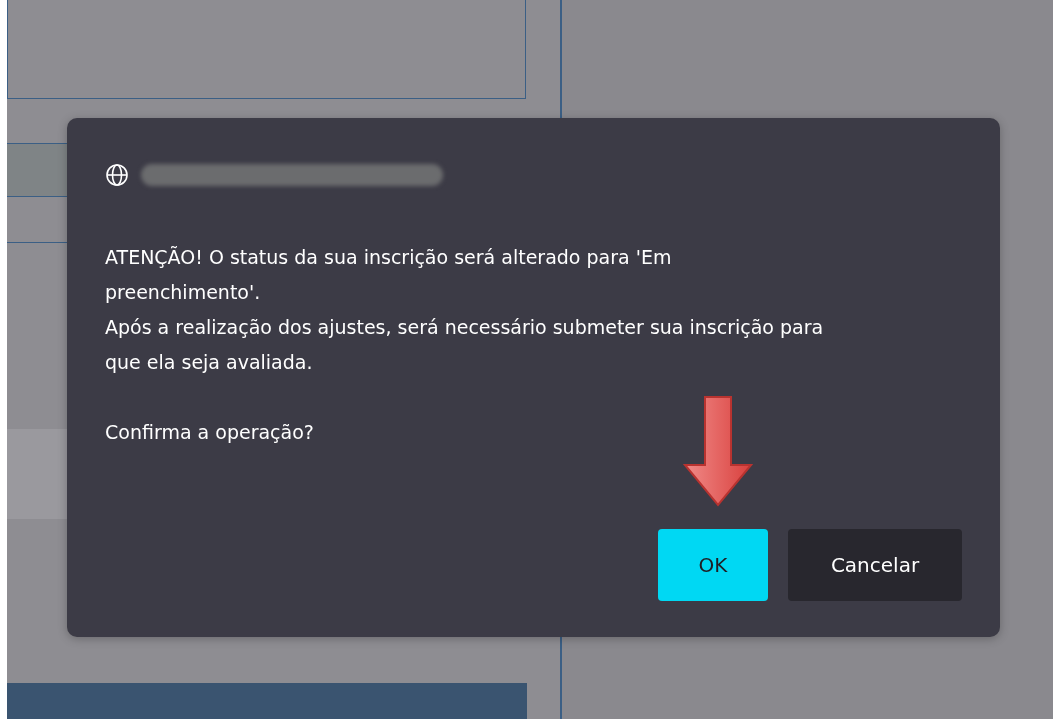 The height and width of the screenshot is (719, 1053). Describe the element at coordinates (117, 175) in the screenshot. I see `globe-icon` at that location.